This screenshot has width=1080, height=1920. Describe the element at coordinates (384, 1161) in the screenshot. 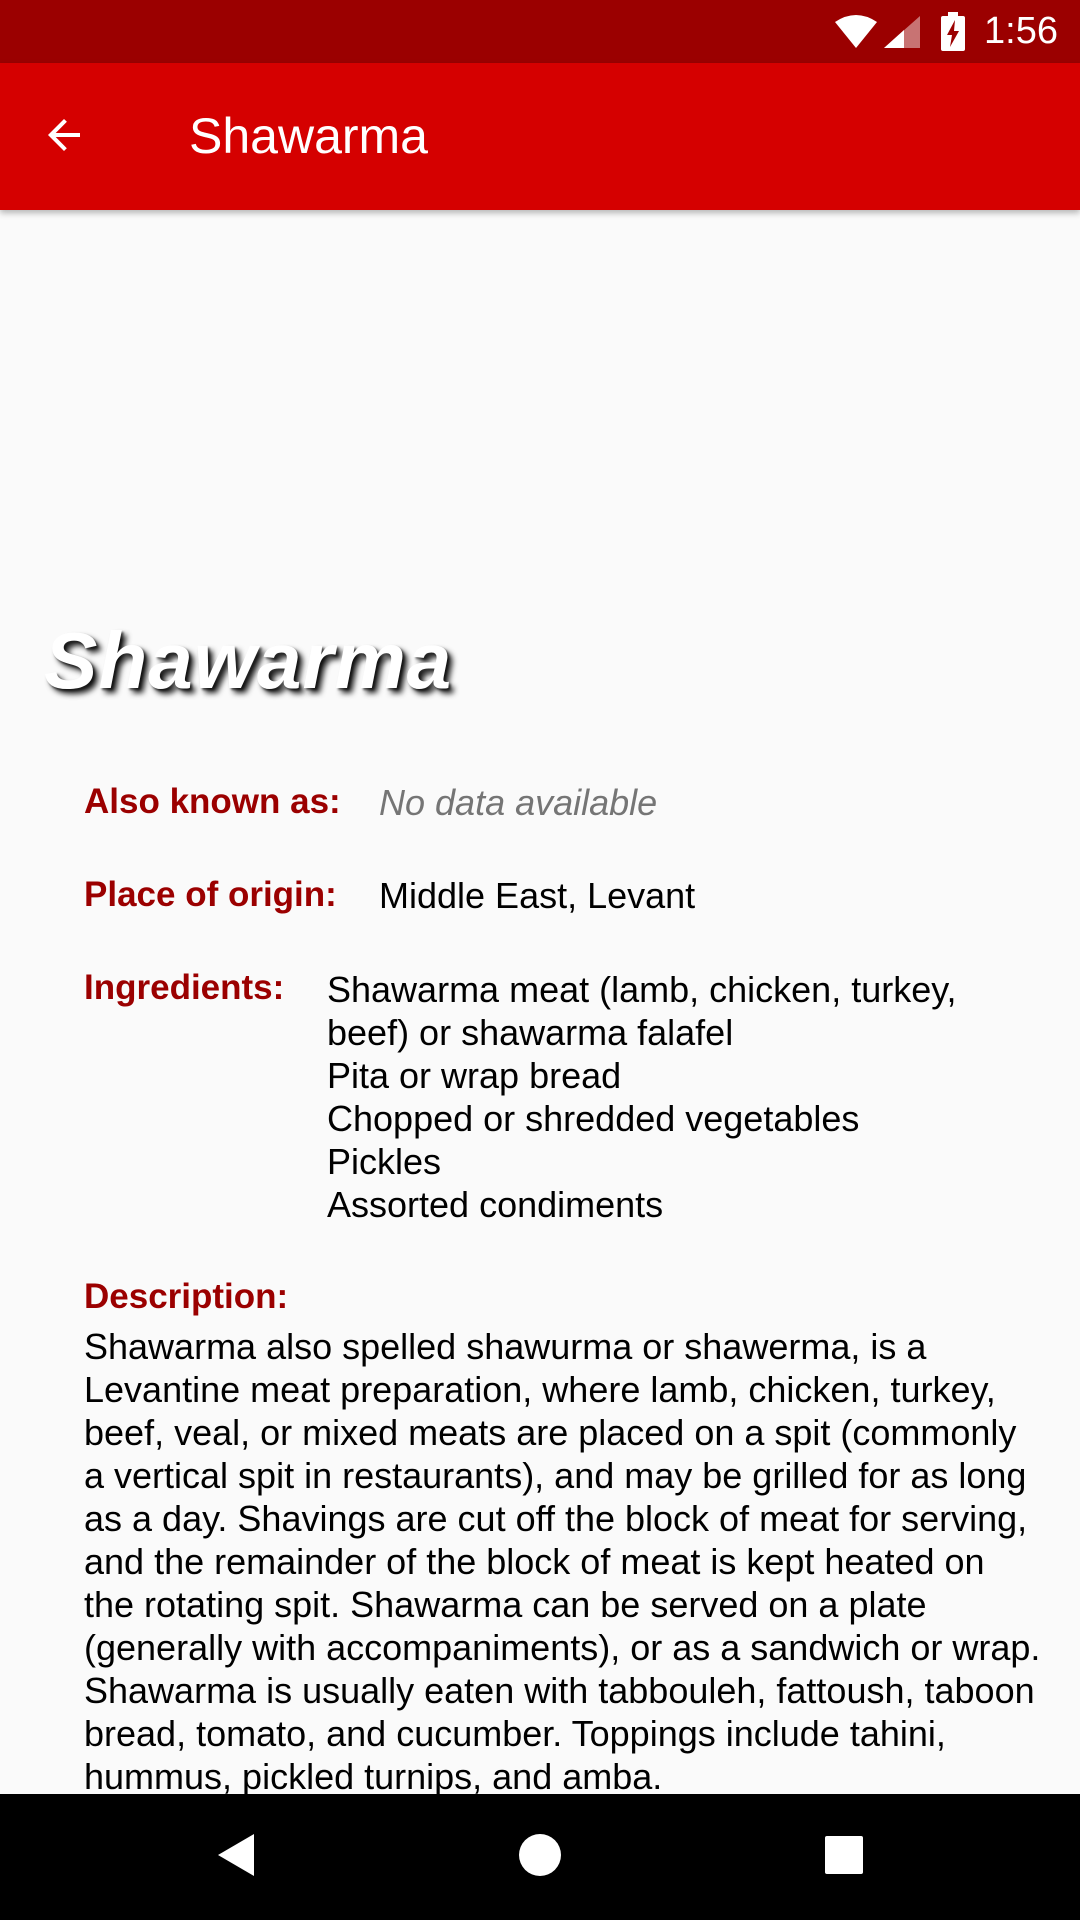

I see `ingredient-line: Pickles` at that location.